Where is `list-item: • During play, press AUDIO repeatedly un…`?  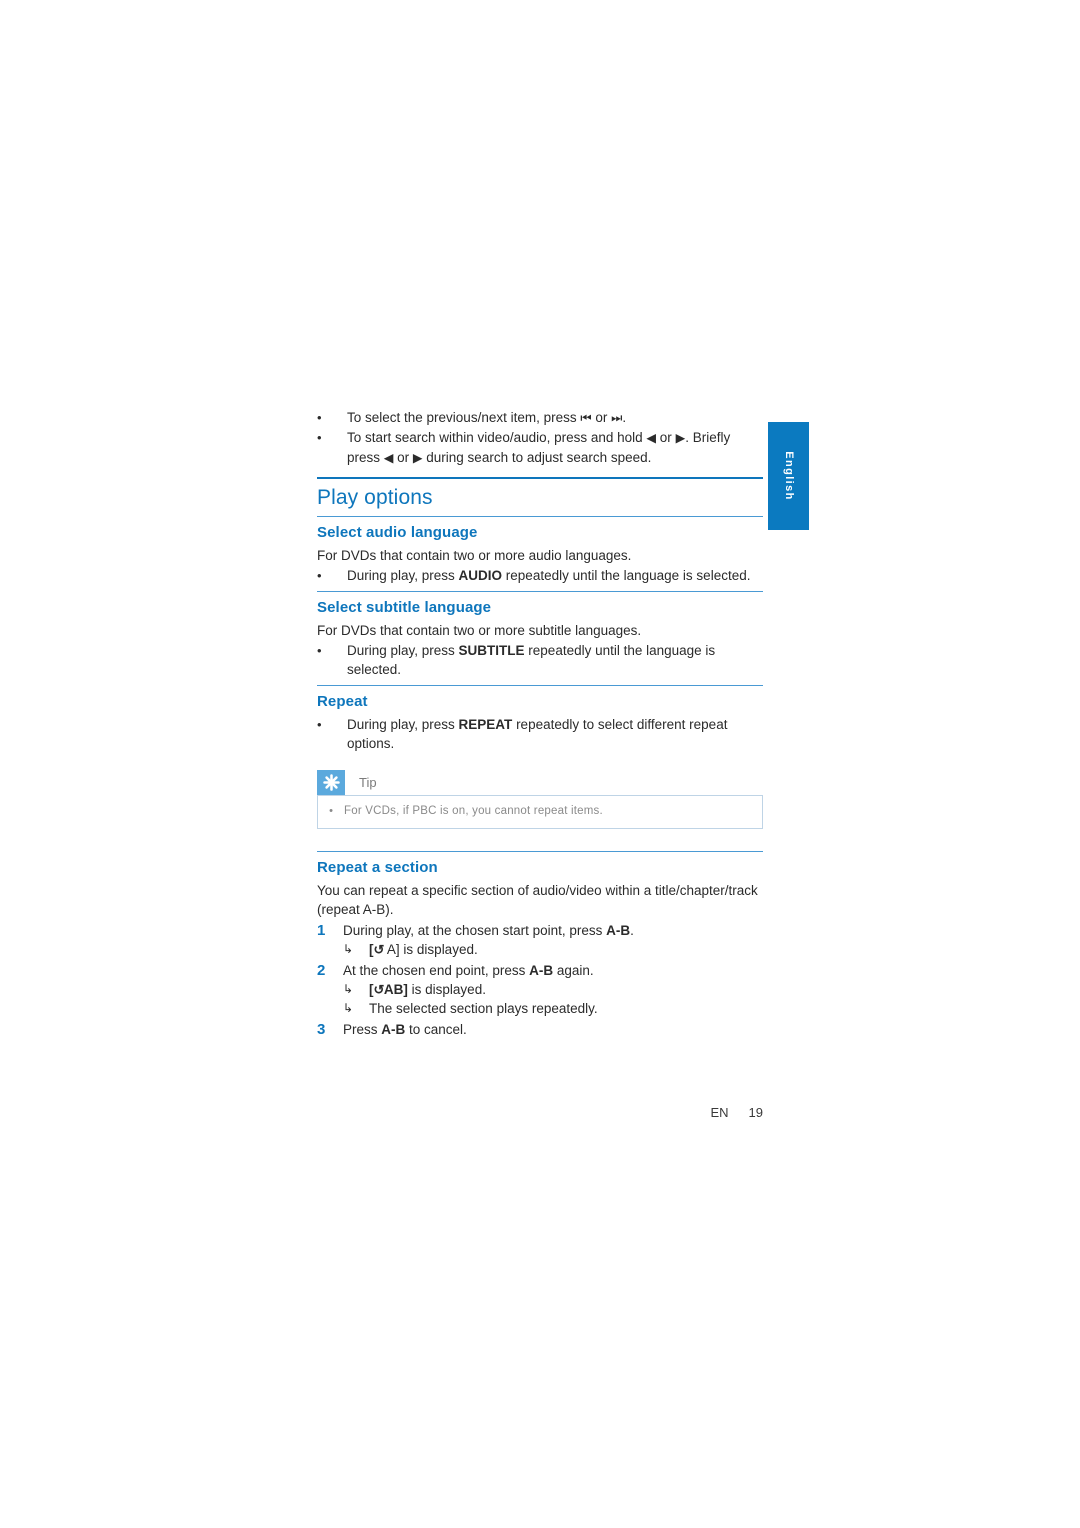
list-item: • During play, press AUDIO repeatedly un… is located at coordinates (540, 575).